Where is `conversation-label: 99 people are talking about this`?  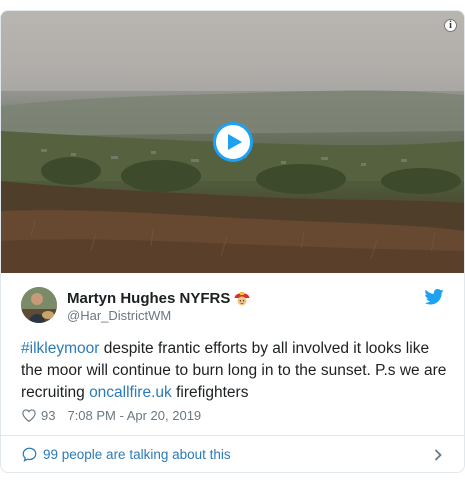
conversation-label: 99 people are talking about this is located at coordinates (137, 454).